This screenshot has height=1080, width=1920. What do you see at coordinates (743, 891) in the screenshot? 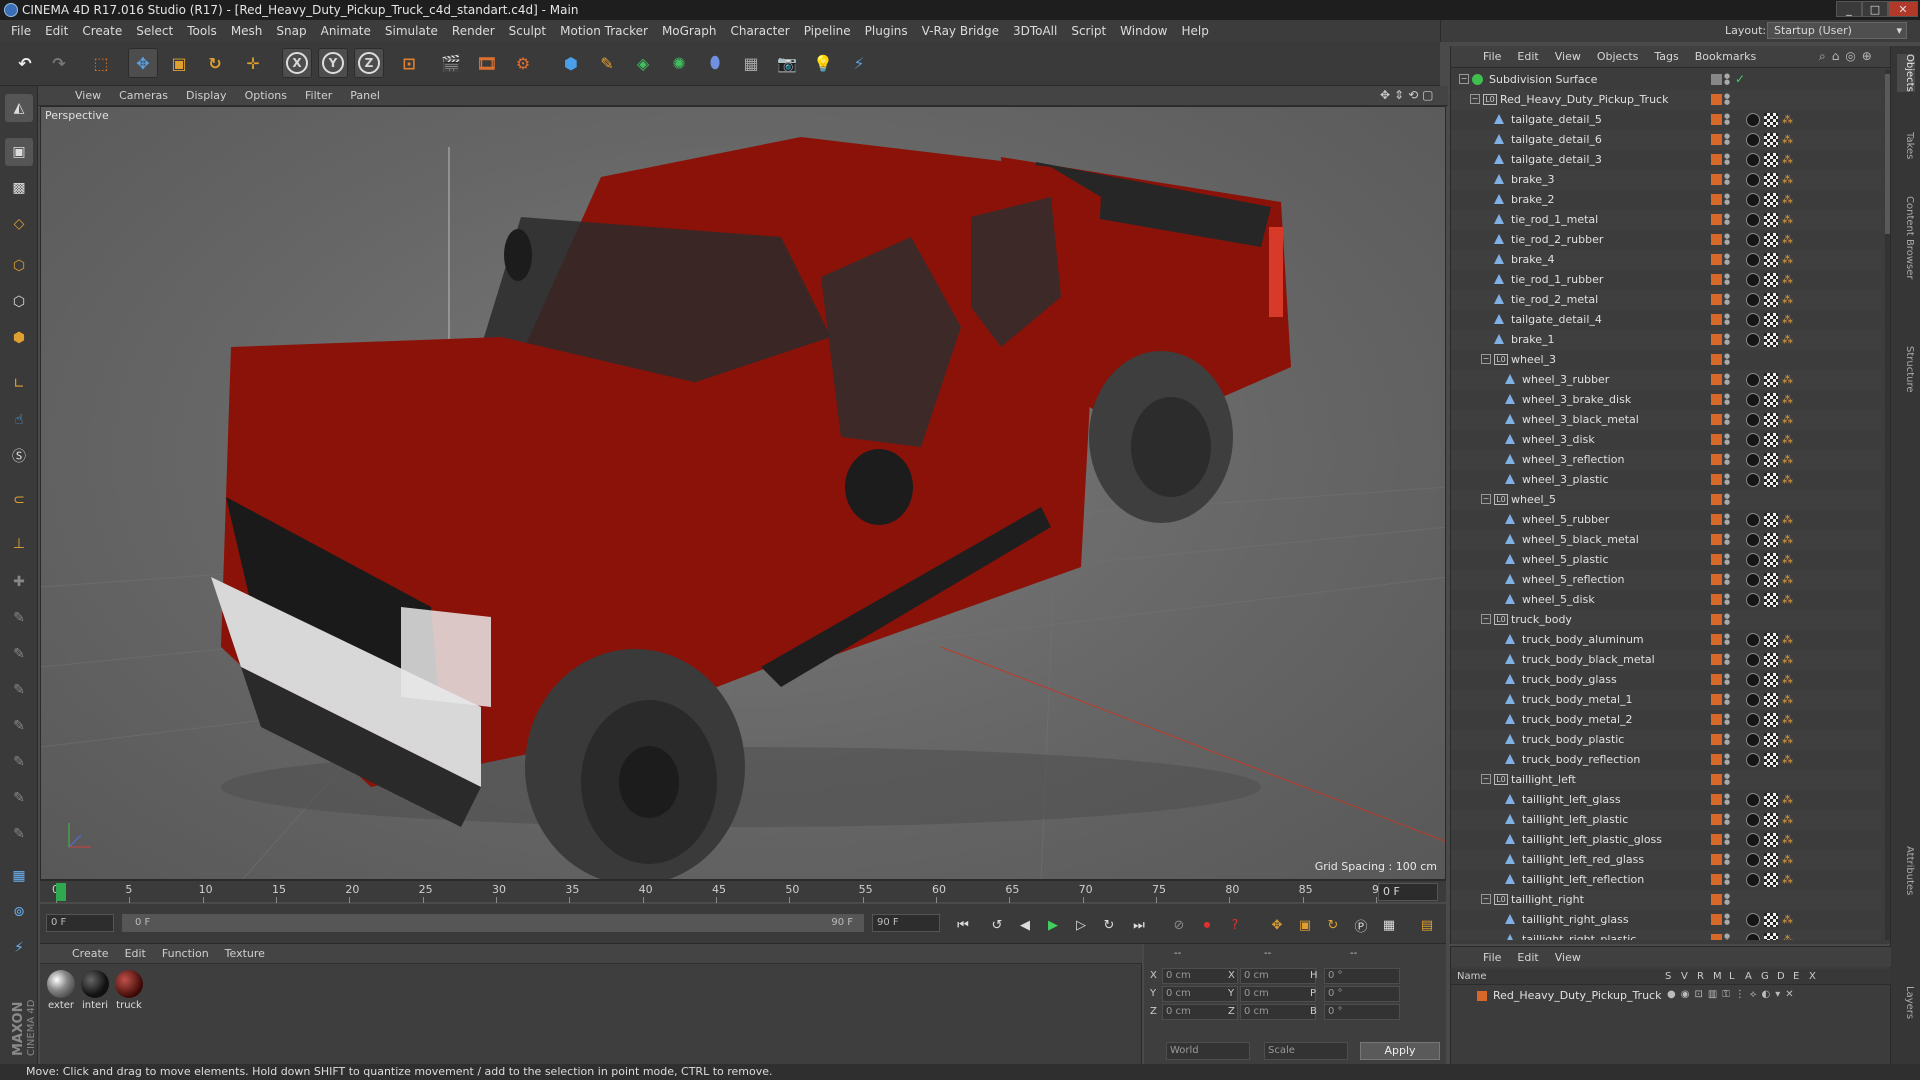
I see `timeline-ruler: 051015202530354045505560657075808590 0 F` at bounding box center [743, 891].